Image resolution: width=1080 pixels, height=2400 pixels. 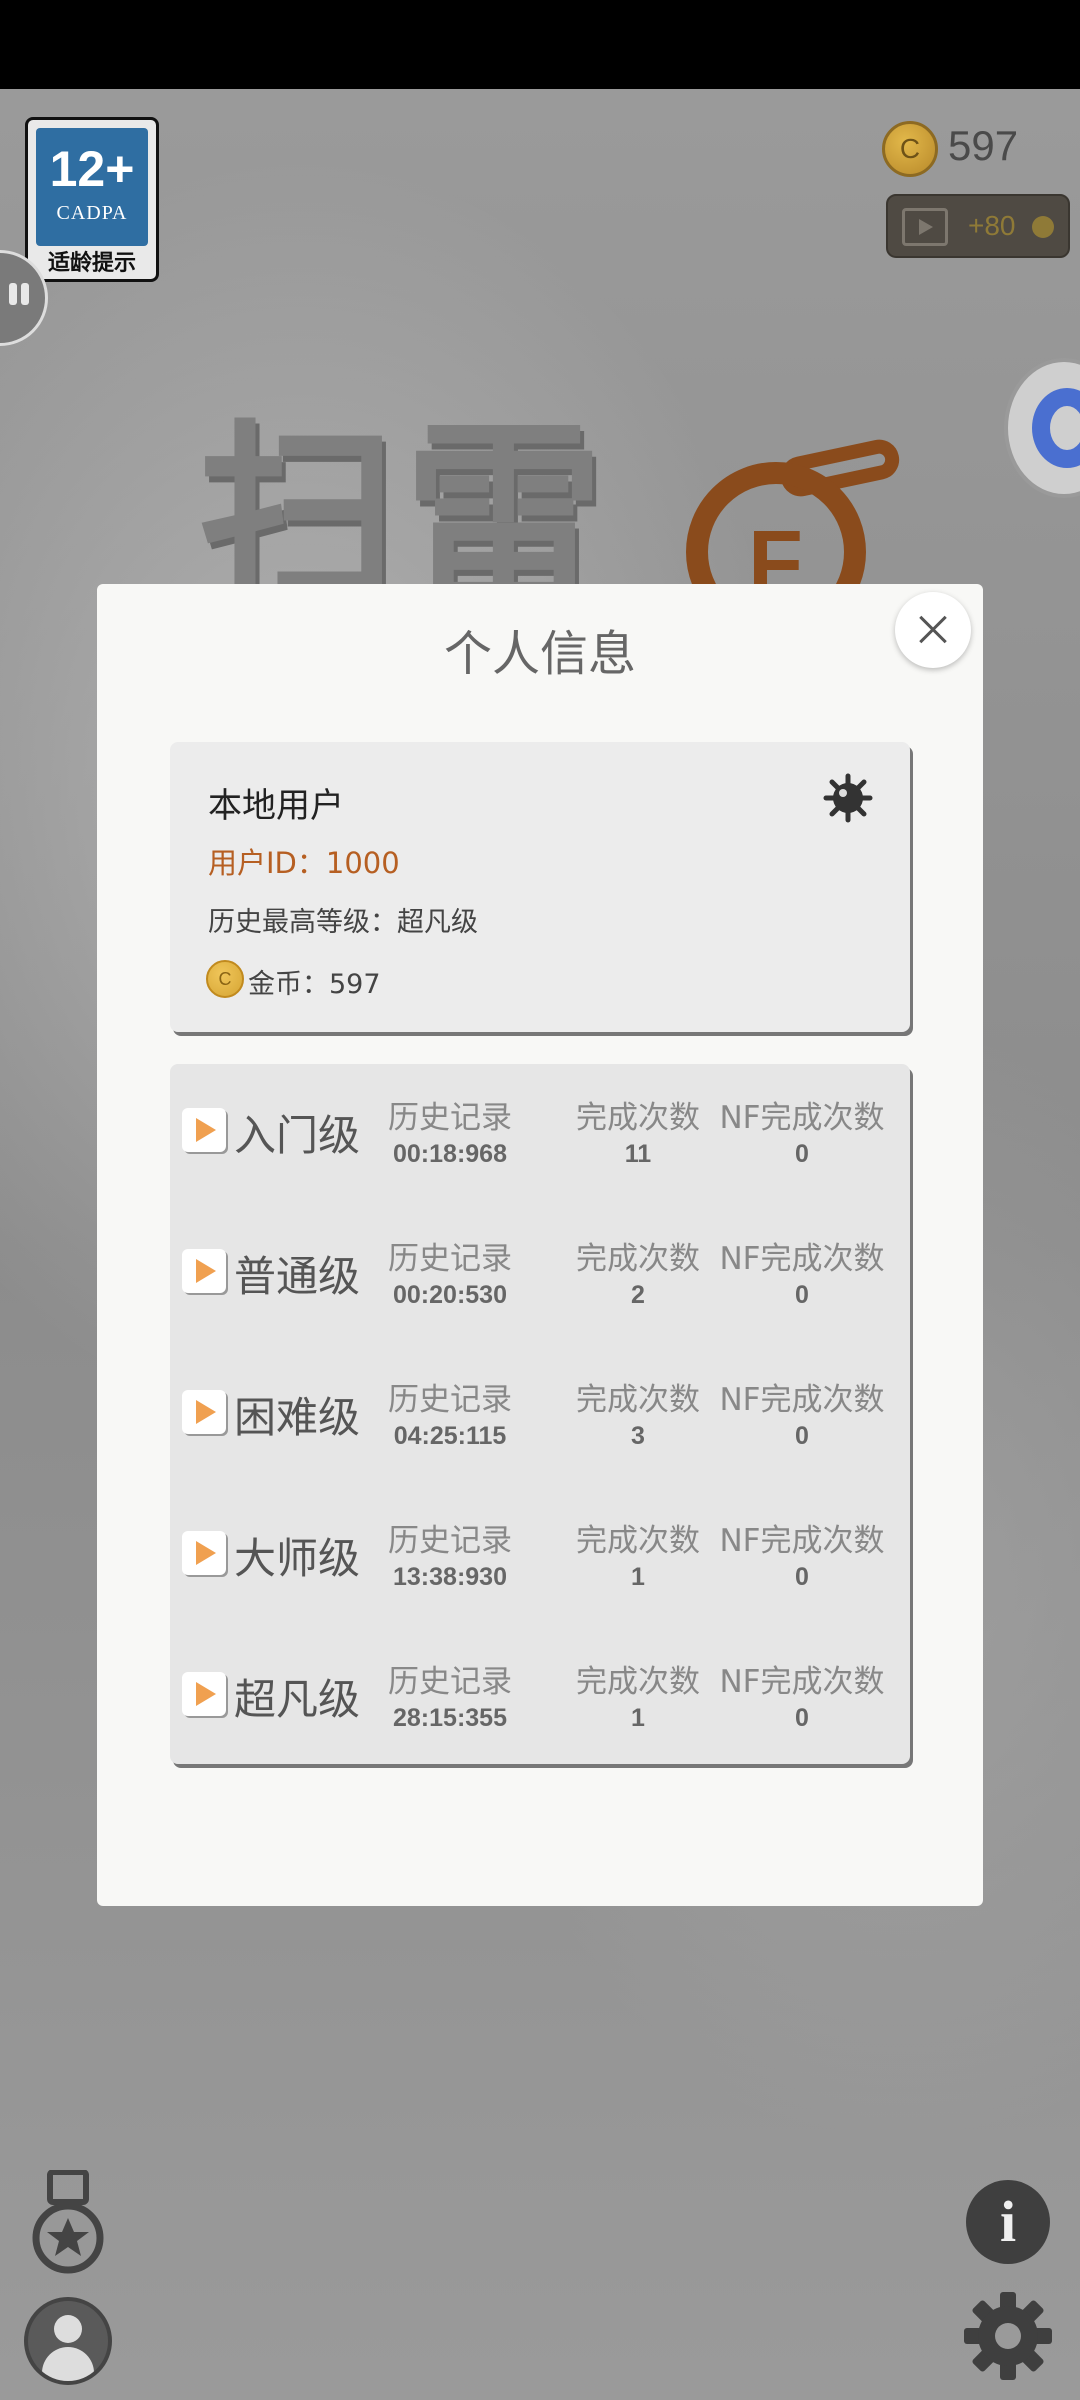 I want to click on close-button, so click(x=933, y=630).